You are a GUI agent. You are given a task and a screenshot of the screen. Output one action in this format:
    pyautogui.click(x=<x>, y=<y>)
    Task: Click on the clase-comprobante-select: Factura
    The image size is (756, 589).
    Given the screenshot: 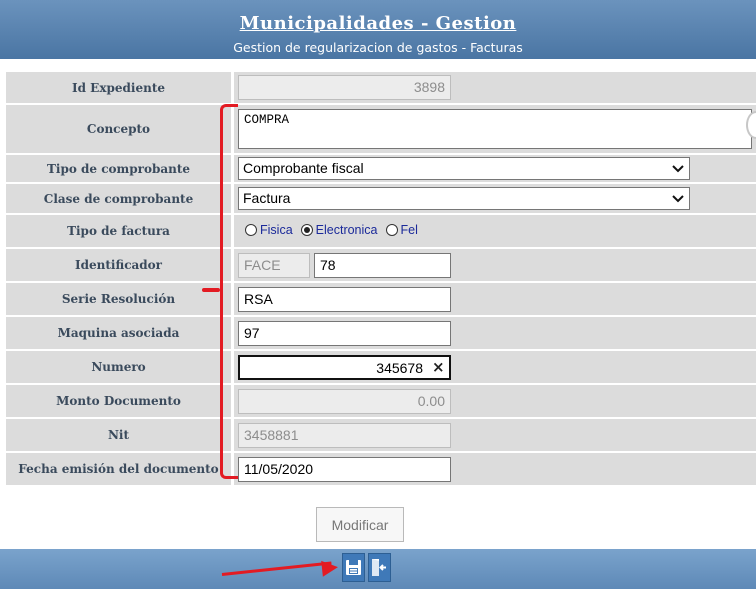 What is the action you would take?
    pyautogui.click(x=464, y=198)
    